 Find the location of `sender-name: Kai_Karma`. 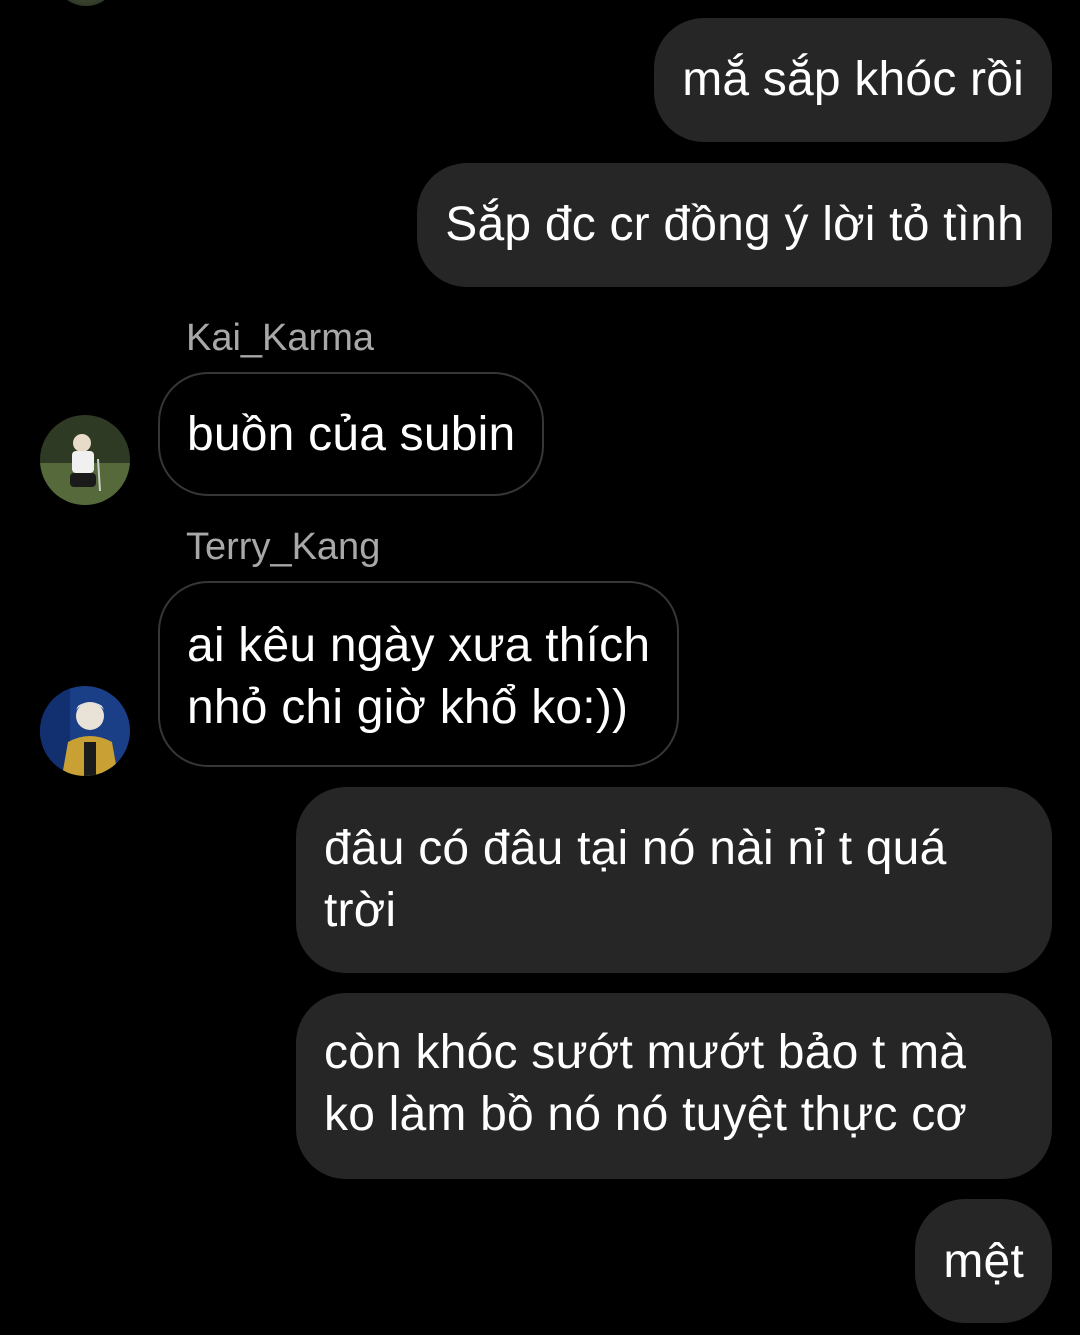

sender-name: Kai_Karma is located at coordinates (280, 338).